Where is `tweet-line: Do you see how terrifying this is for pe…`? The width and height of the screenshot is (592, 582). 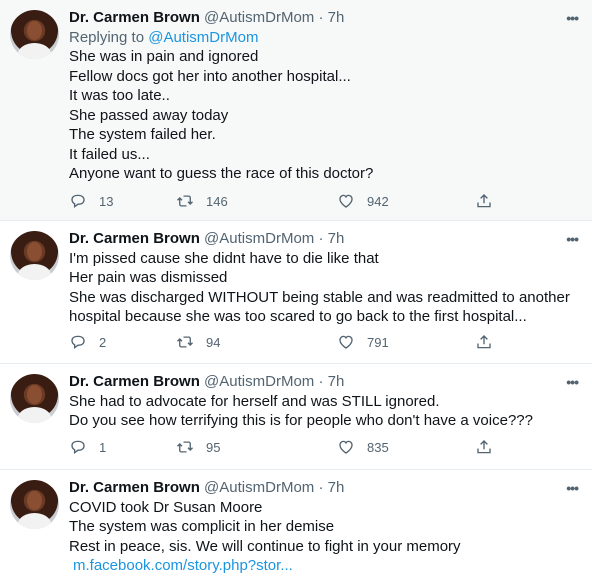 tweet-line: Do you see how terrifying this is for pe… is located at coordinates (301, 420).